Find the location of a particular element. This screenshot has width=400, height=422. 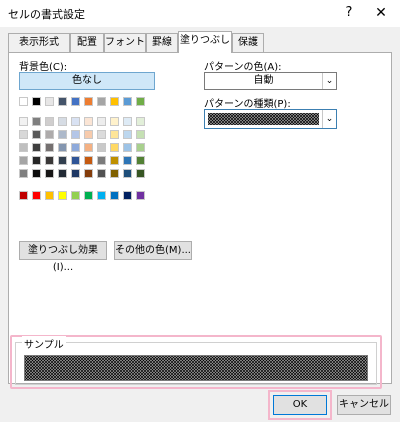

pattern-preview is located at coordinates (263, 119).